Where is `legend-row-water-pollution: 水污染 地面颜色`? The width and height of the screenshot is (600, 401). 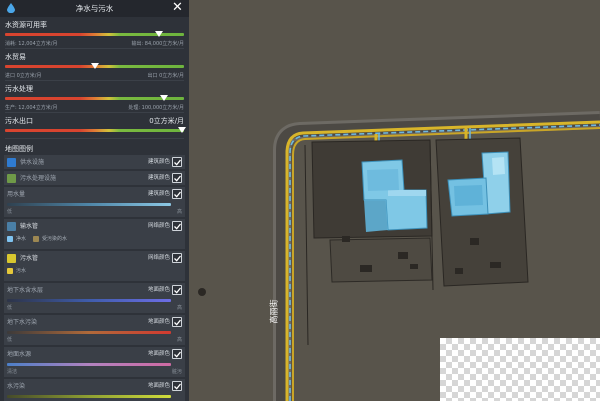
legend-row-water-pollution: 水污染 地面颜色 is located at coordinates (94, 390).